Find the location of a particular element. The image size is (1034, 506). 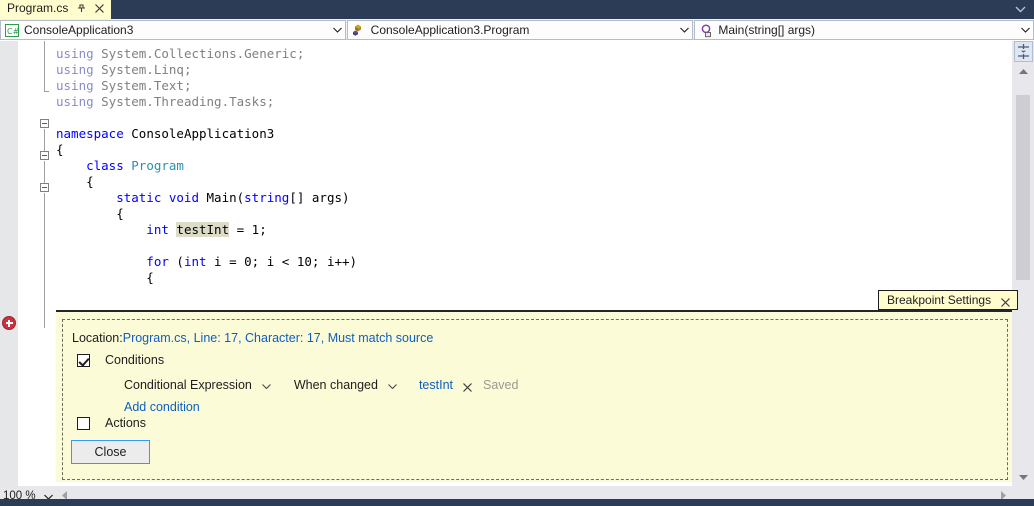

outlining-margin is located at coordinates (46, 263).